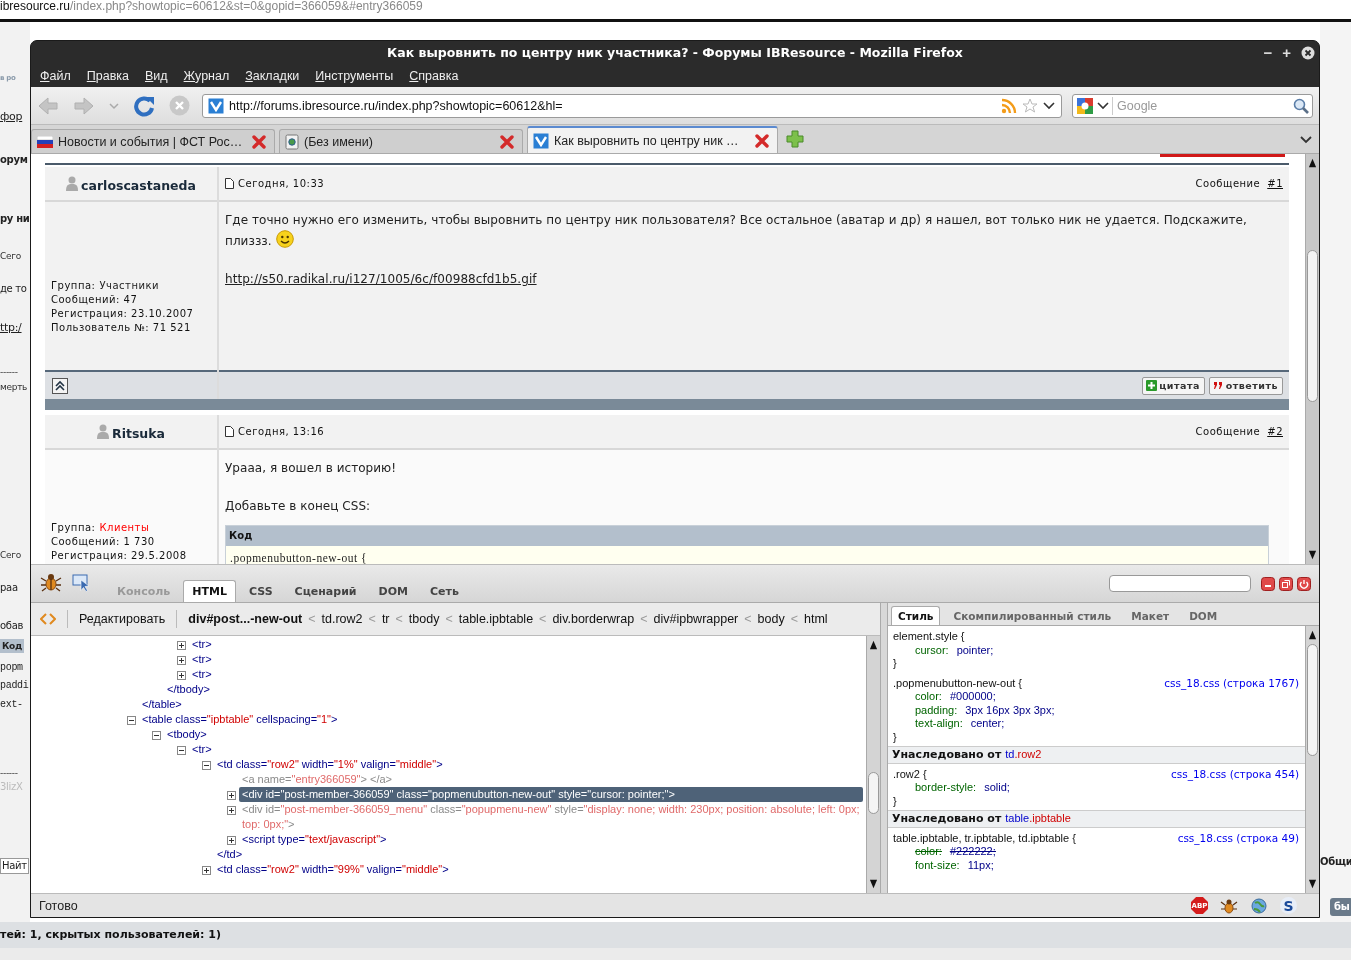 This screenshot has height=960, width=1351. Describe the element at coordinates (501, 704) in the screenshot. I see `dom-node: </table>` at that location.